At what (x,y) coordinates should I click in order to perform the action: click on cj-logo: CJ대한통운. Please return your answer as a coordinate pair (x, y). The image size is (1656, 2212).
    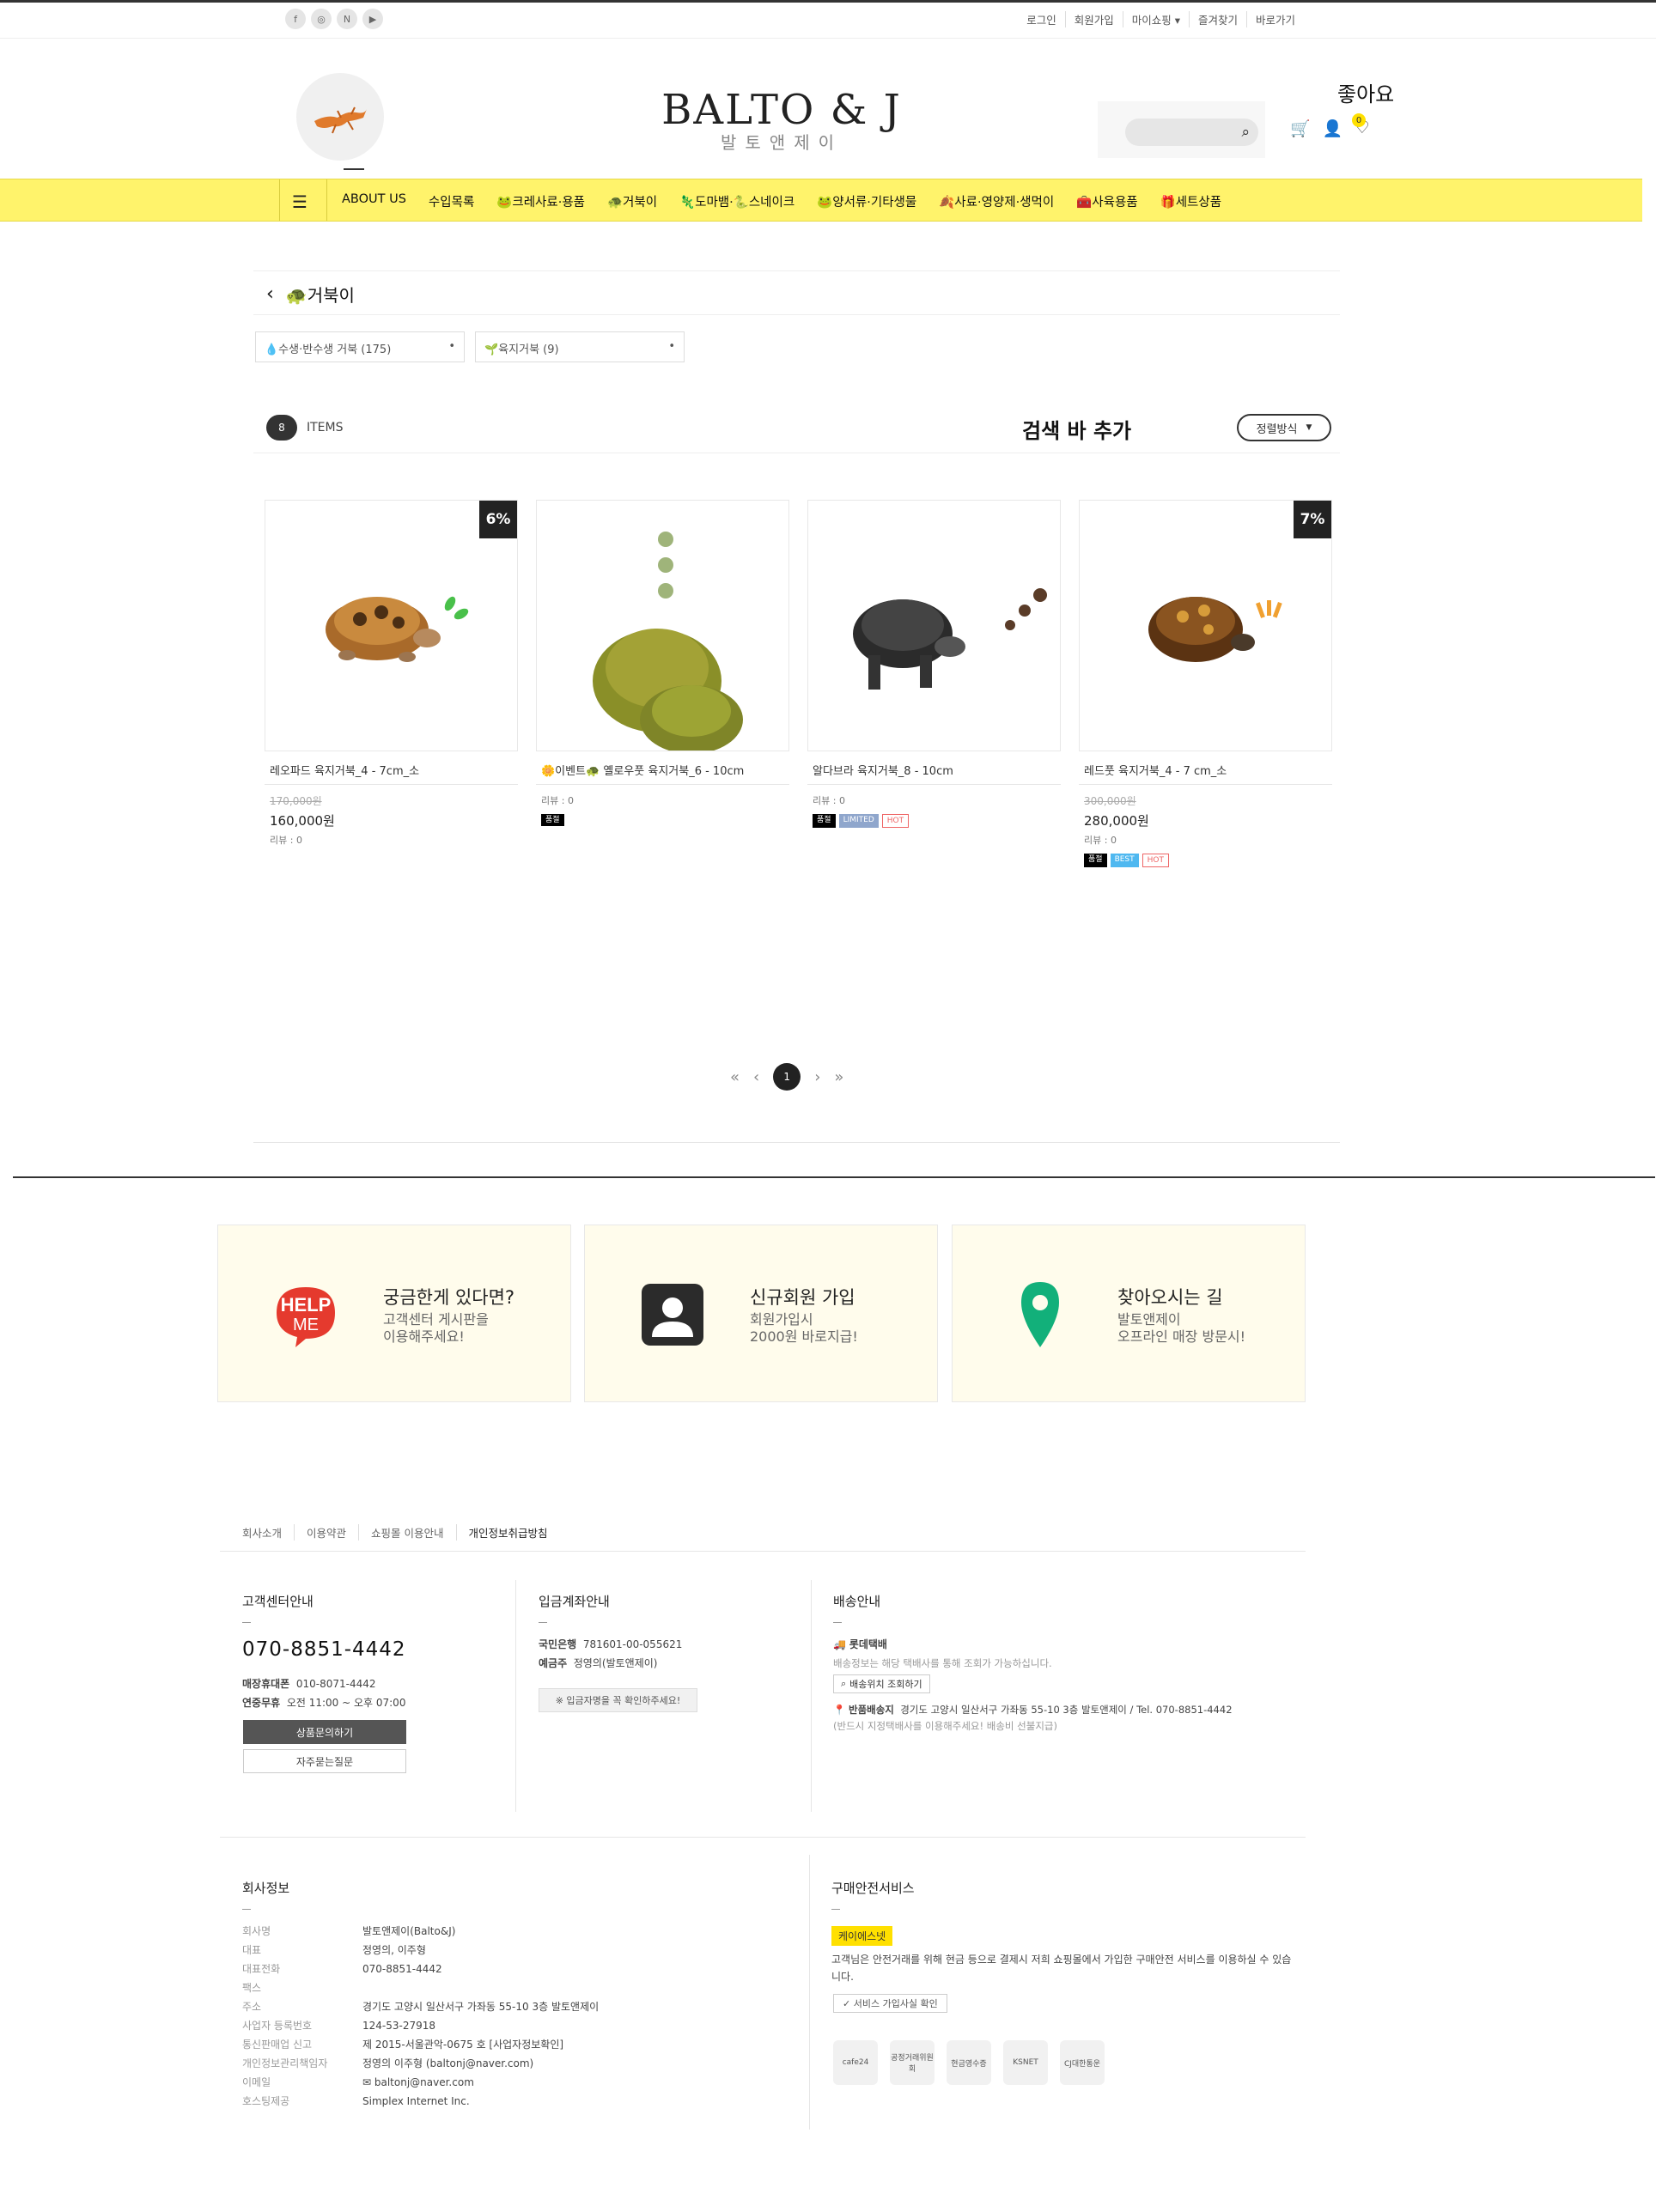
    Looking at the image, I should click on (1082, 2063).